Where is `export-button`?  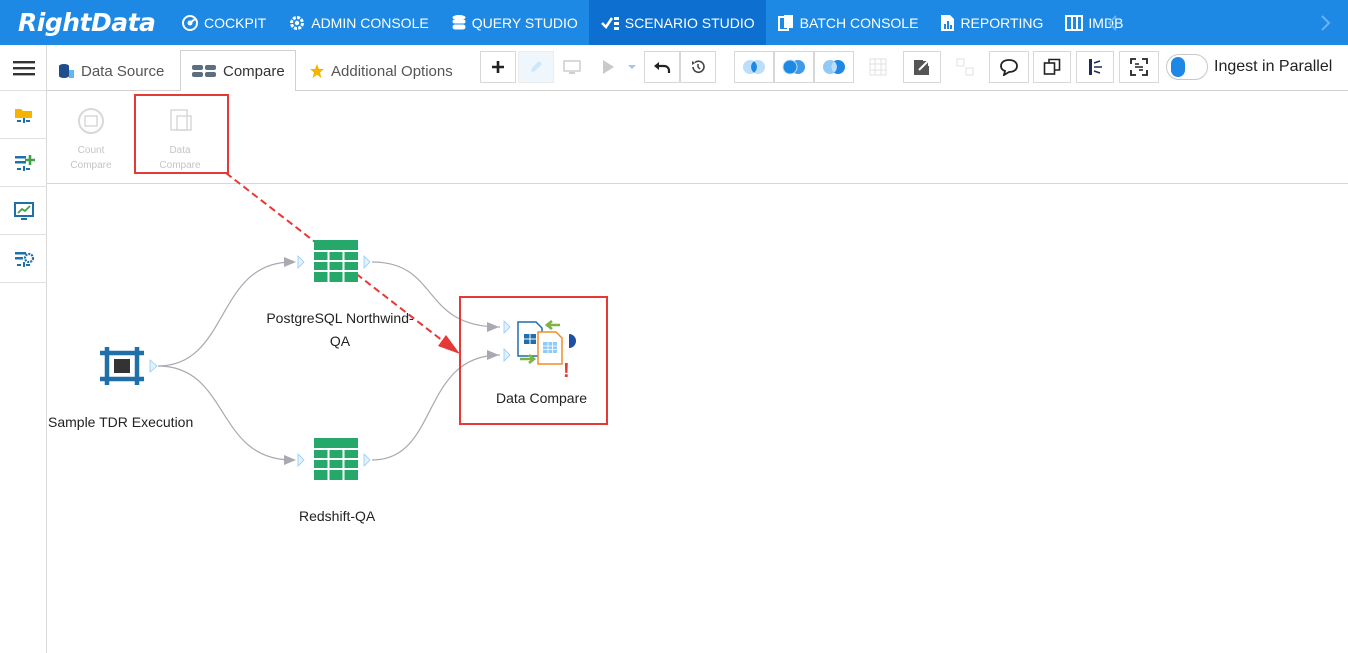 export-button is located at coordinates (922, 67).